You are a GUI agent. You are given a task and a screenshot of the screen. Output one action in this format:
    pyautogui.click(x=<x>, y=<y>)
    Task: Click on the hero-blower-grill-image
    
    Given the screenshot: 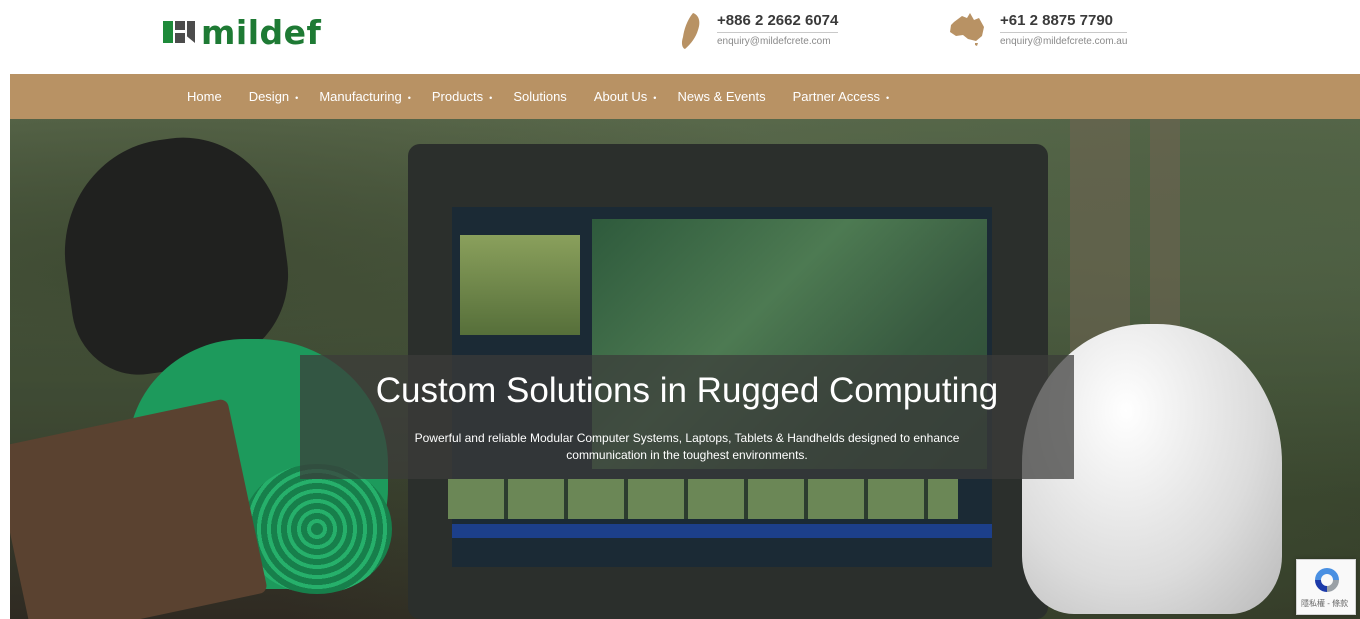 What is the action you would take?
    pyautogui.click(x=317, y=529)
    